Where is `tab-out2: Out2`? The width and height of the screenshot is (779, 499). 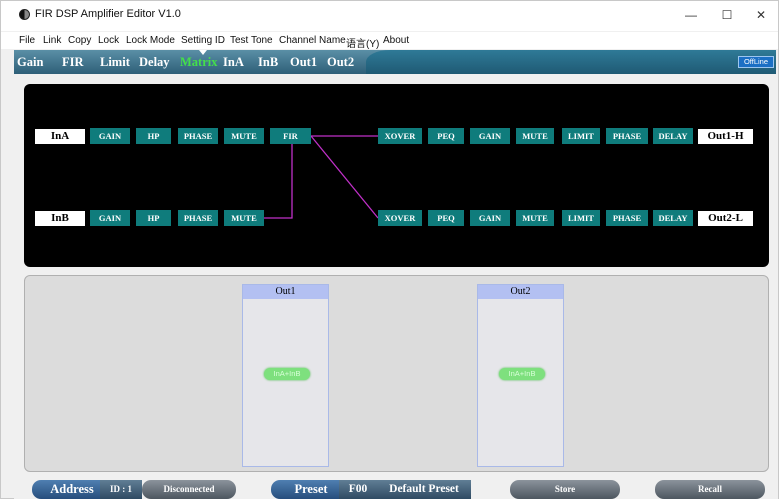 tab-out2: Out2 is located at coordinates (340, 62).